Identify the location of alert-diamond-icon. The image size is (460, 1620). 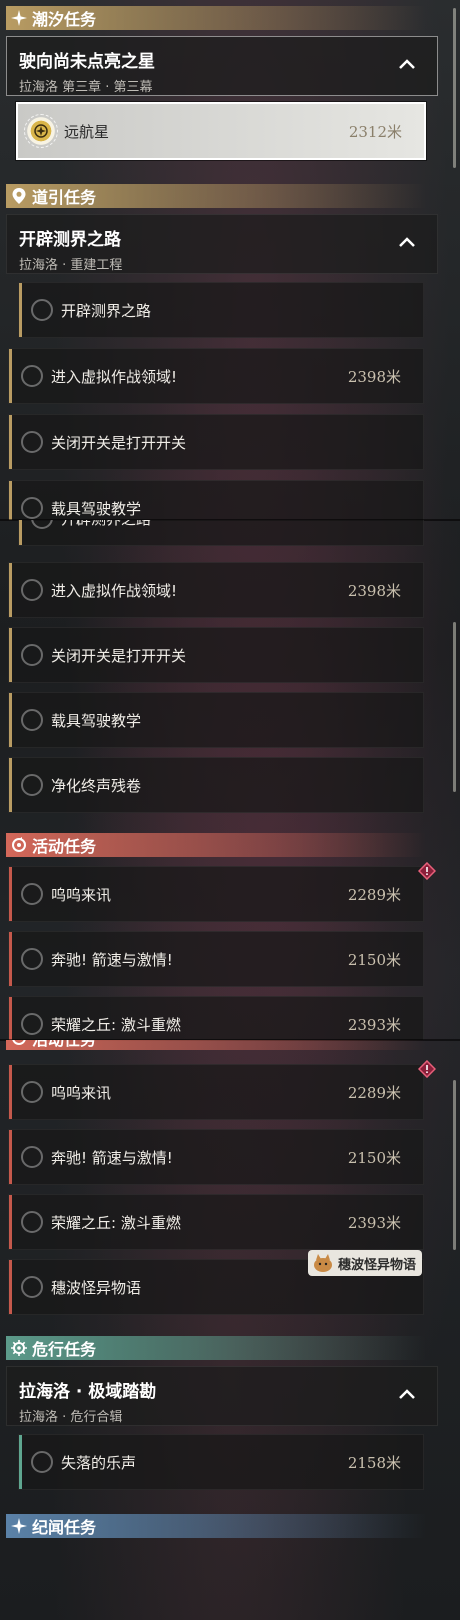
(427, 871).